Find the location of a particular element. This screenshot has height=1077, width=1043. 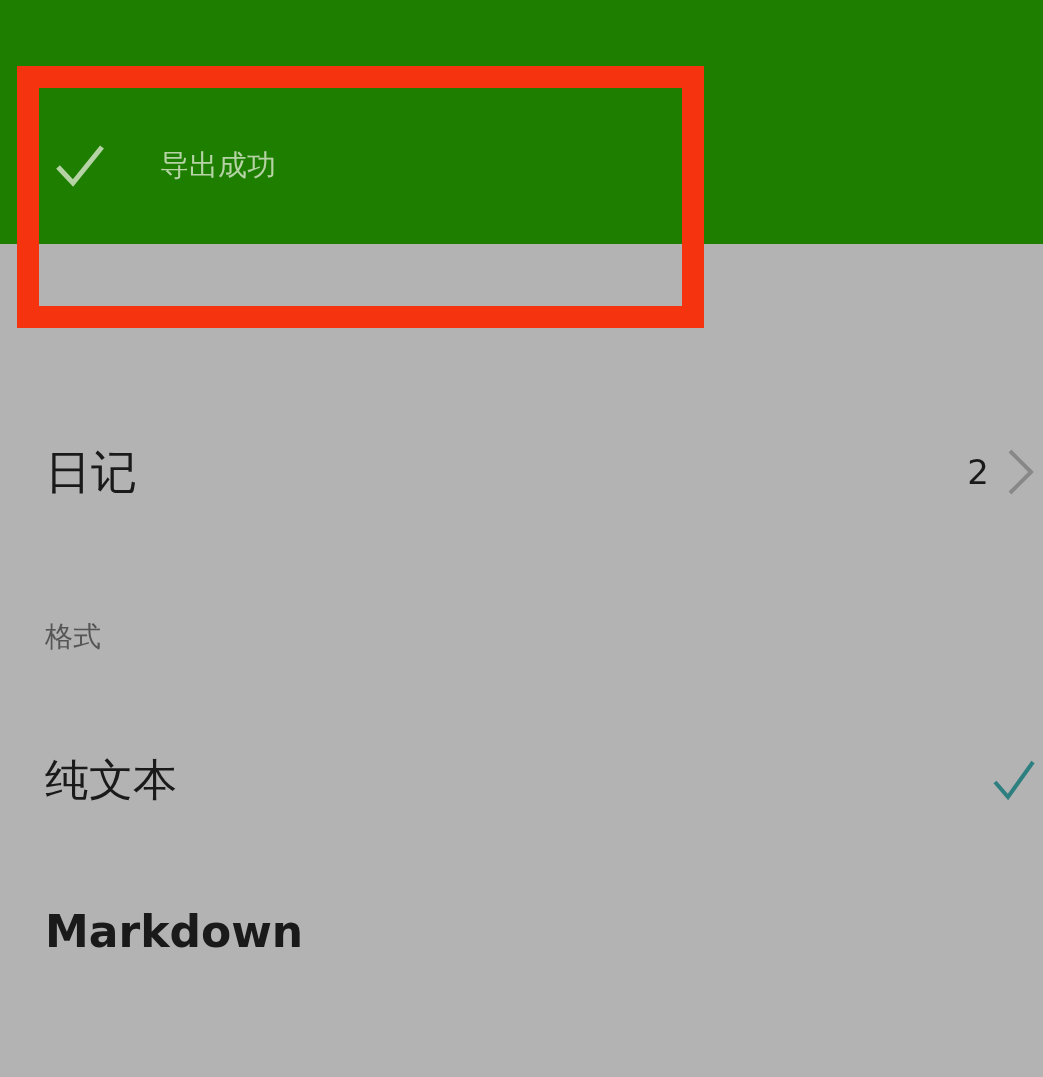

row-label: 日记 is located at coordinates (91, 472).